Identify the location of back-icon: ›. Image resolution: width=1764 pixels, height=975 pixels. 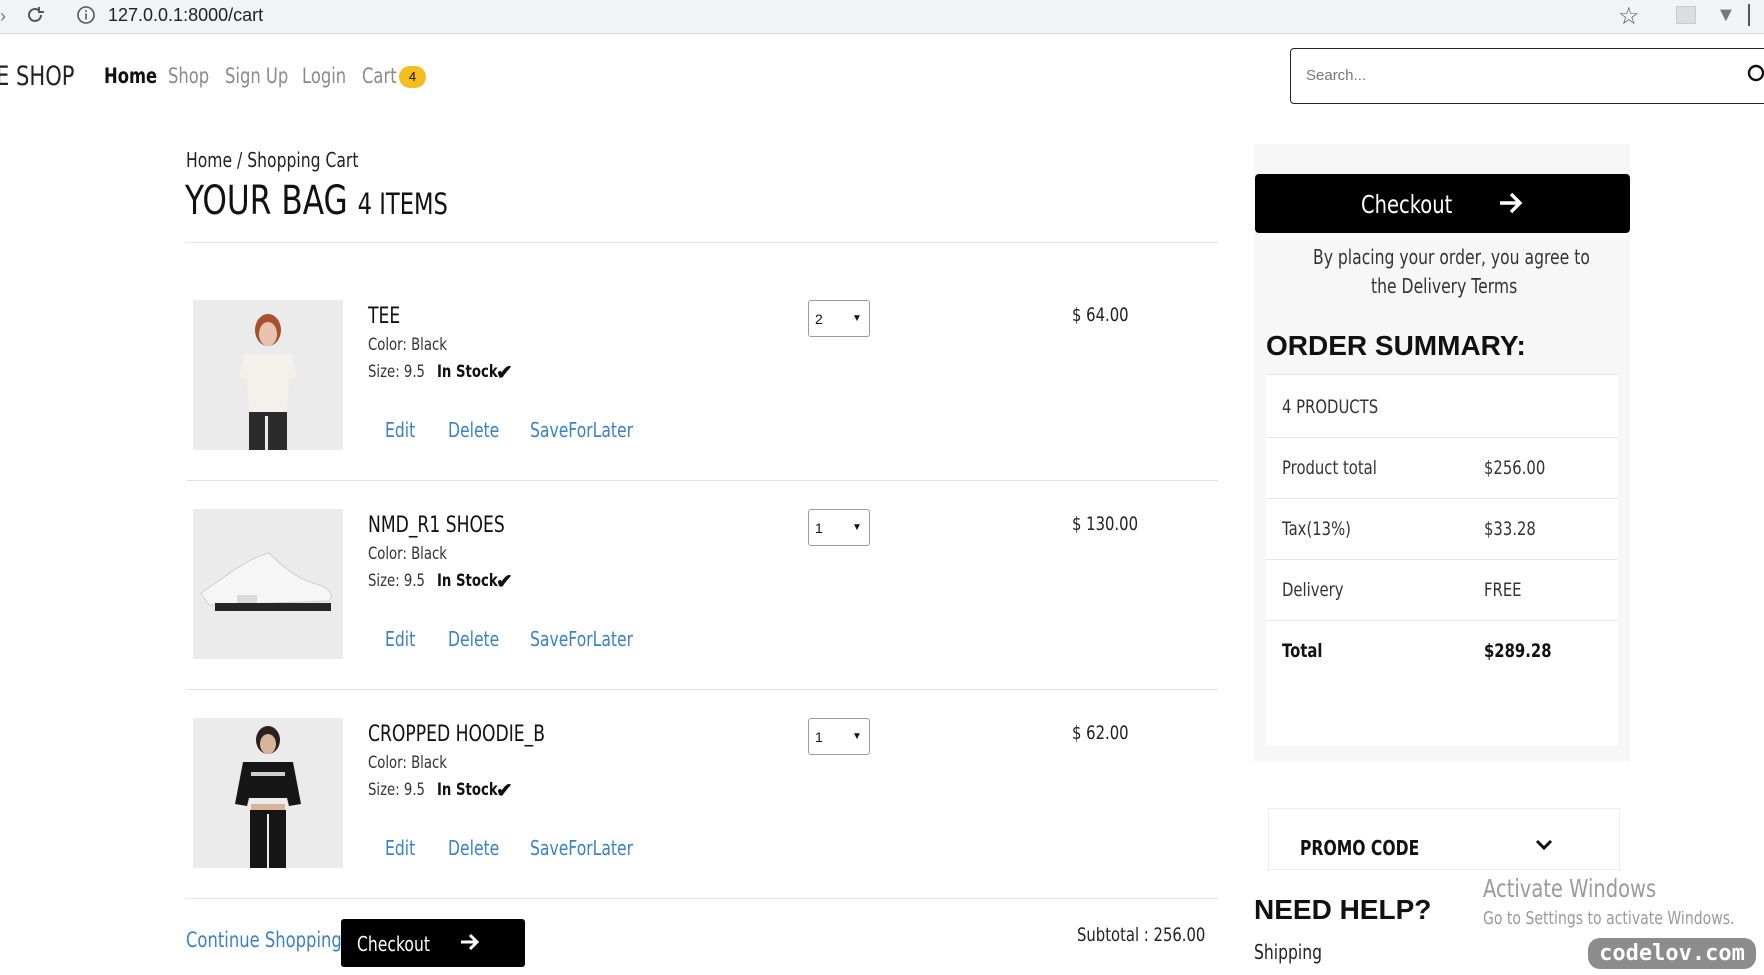
(4, 16).